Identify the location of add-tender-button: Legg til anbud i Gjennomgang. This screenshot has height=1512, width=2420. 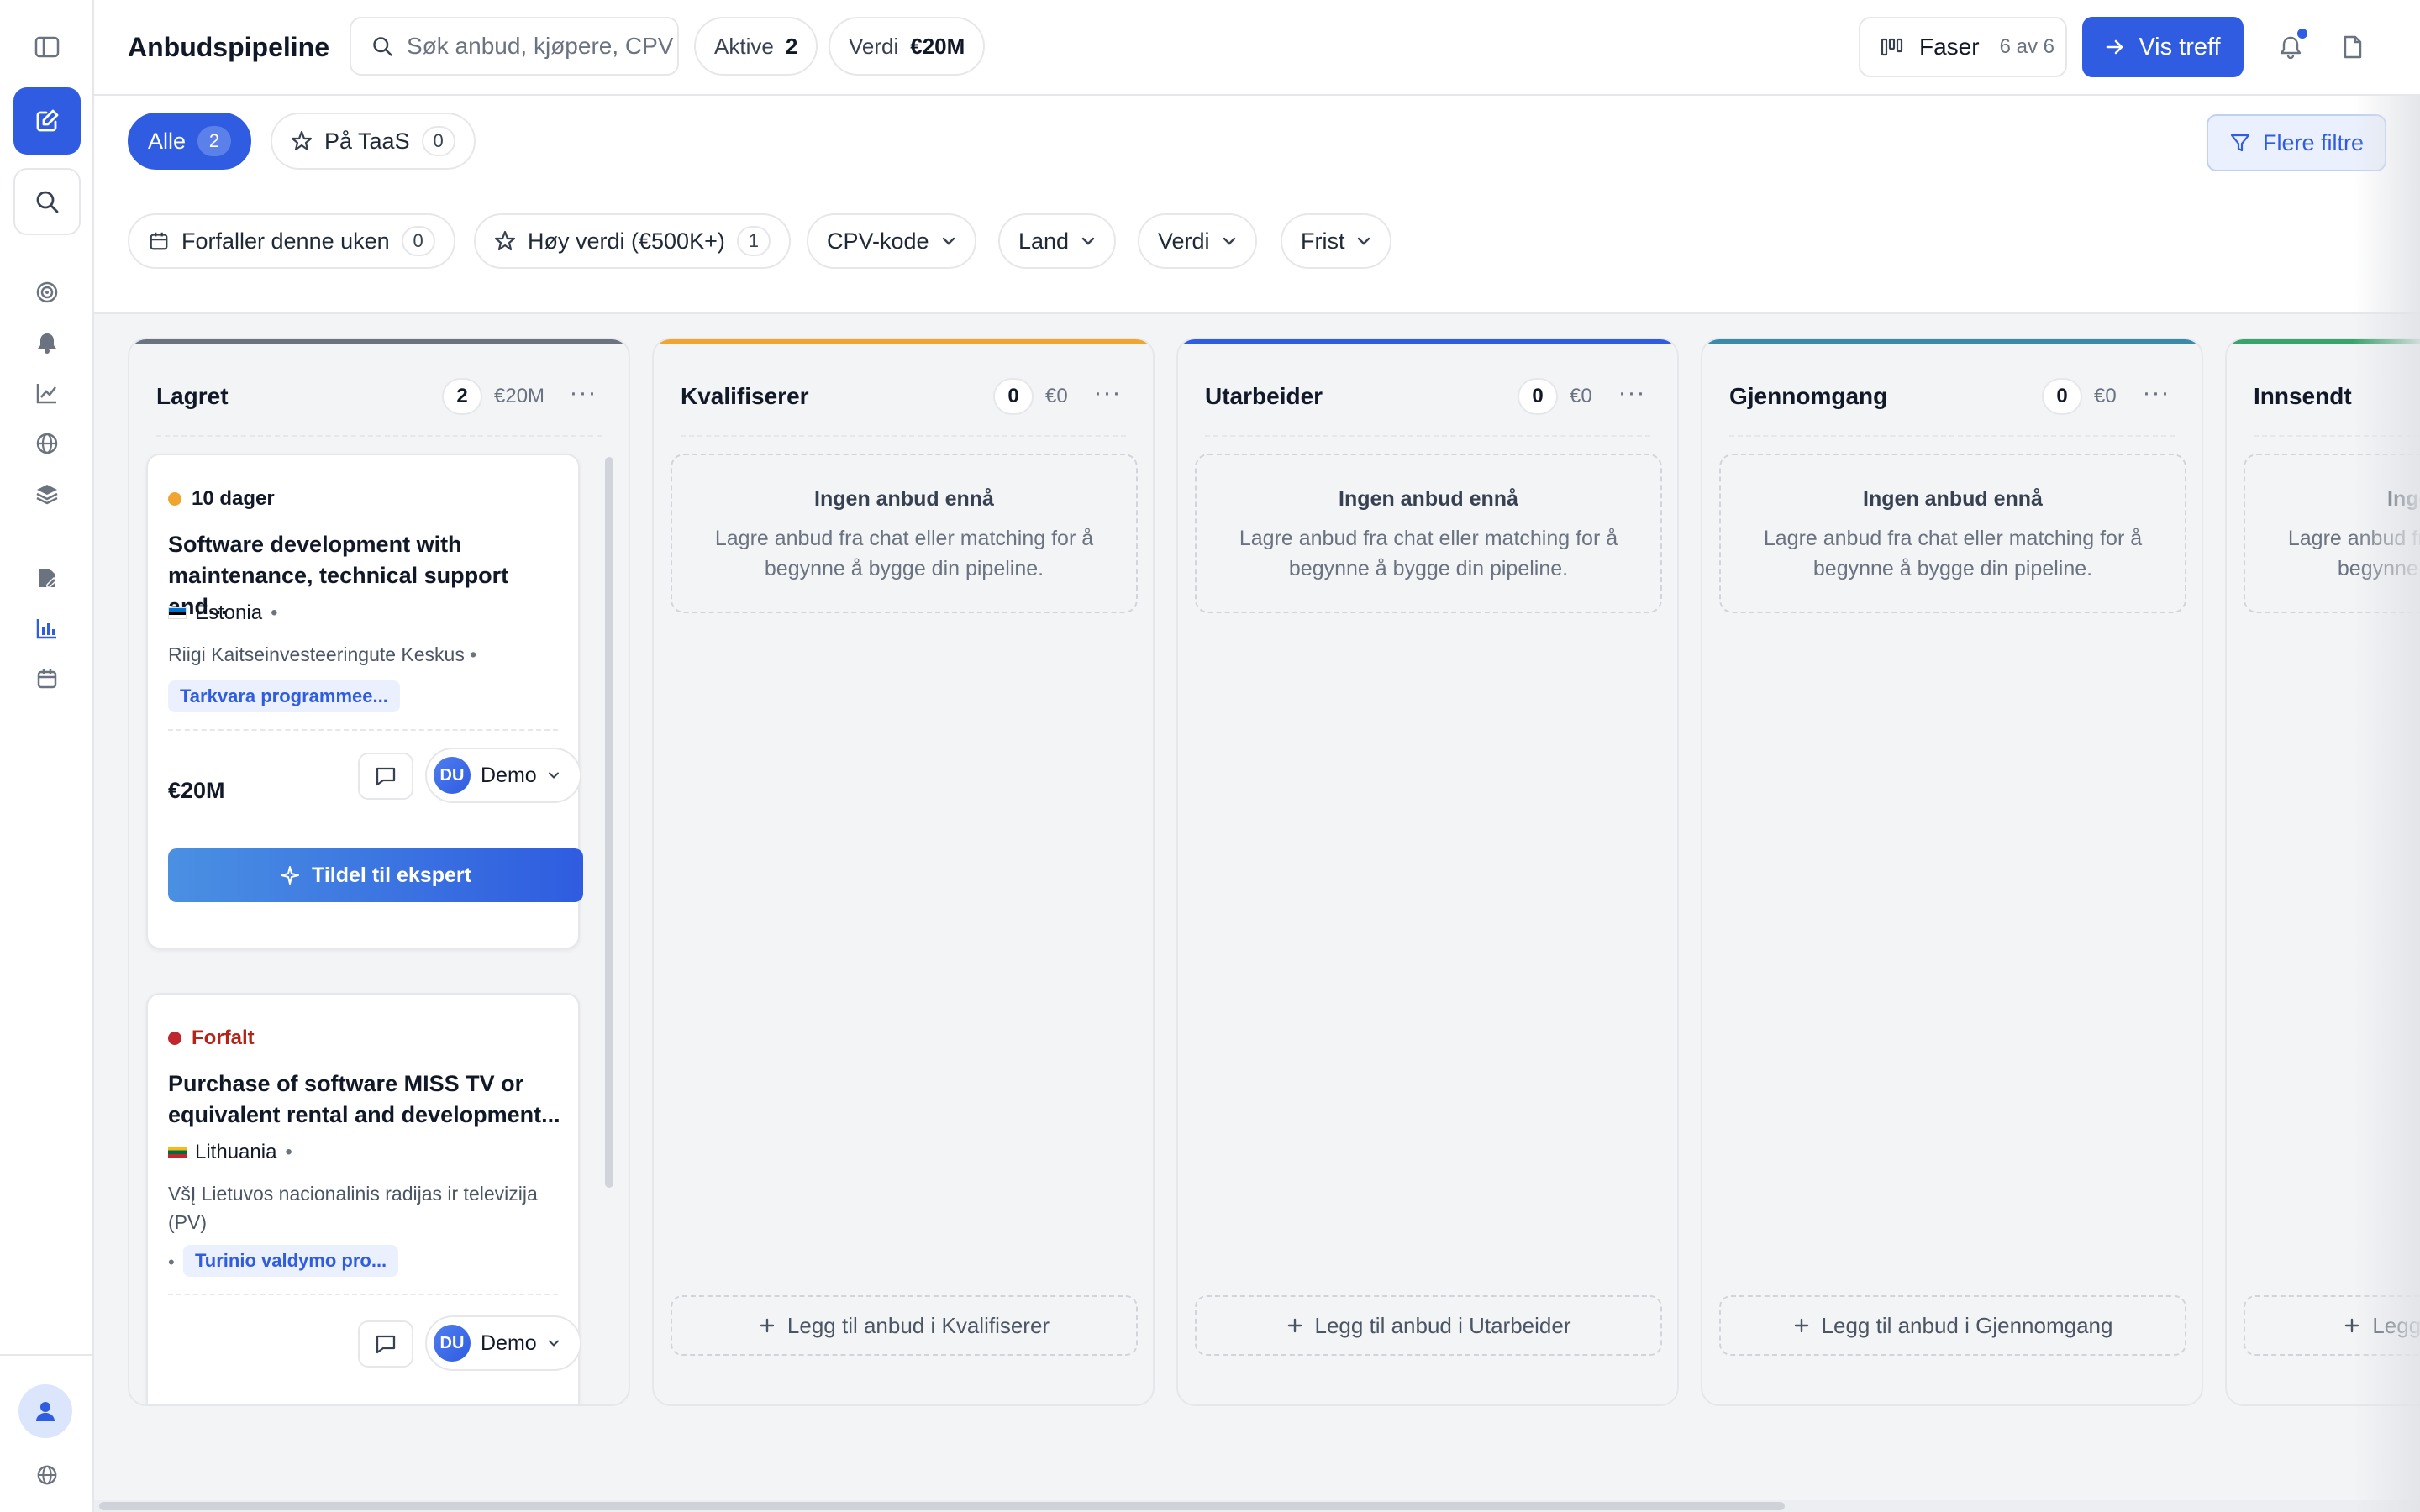
(1952, 1325).